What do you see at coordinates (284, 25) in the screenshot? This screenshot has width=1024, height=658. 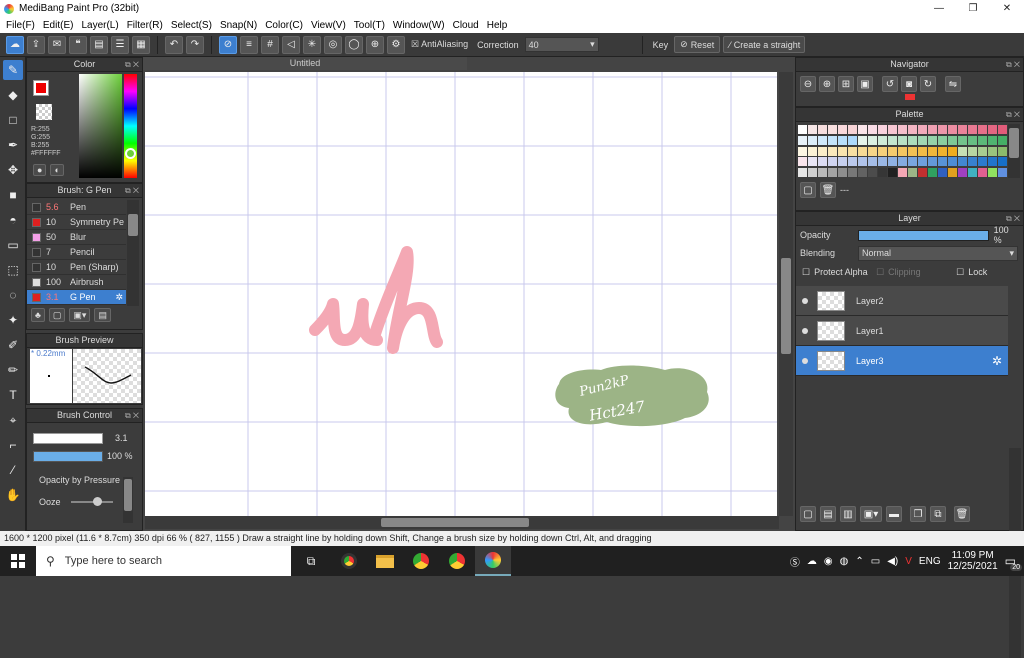 I see `menu-color: Color(C)` at bounding box center [284, 25].